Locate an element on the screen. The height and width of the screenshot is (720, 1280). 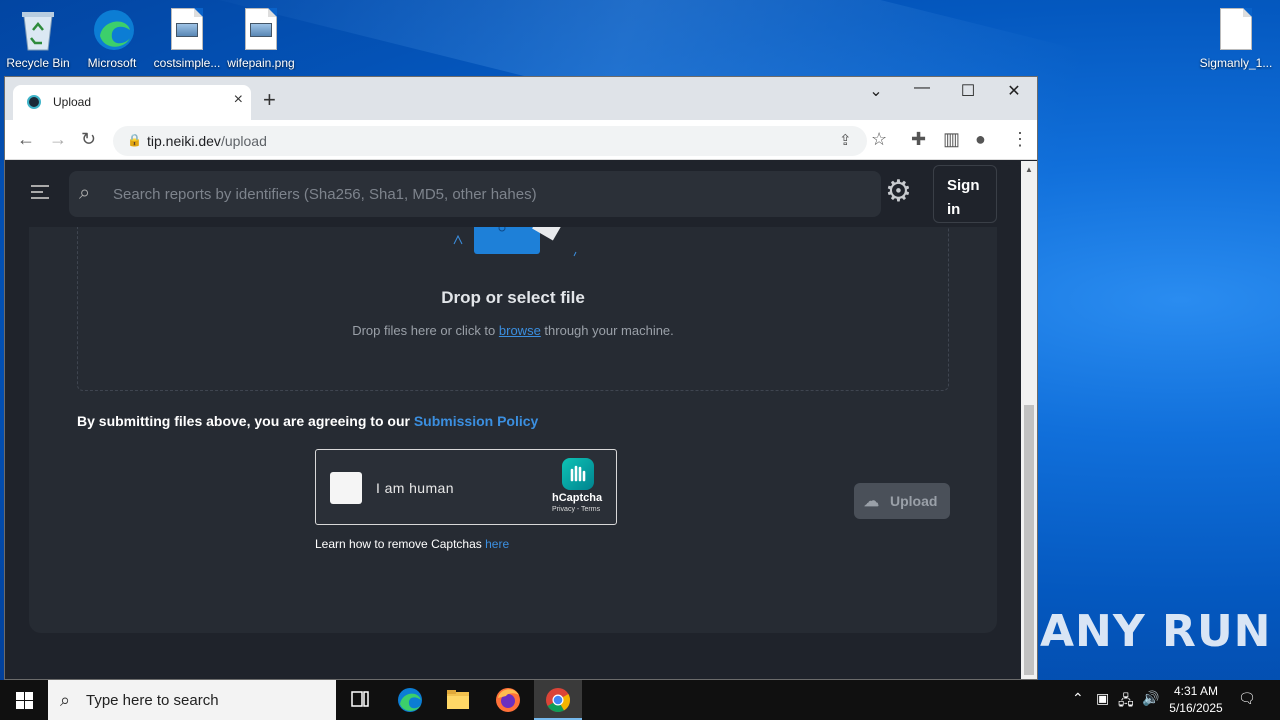
captcha-label: I am human is located at coordinates (415, 488).